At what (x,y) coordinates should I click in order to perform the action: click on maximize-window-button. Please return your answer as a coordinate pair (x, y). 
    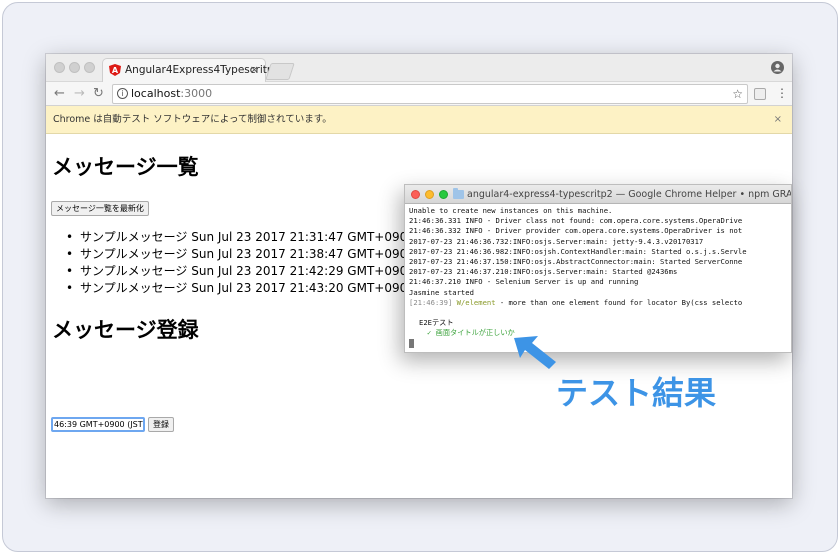
    Looking at the image, I should click on (89, 67).